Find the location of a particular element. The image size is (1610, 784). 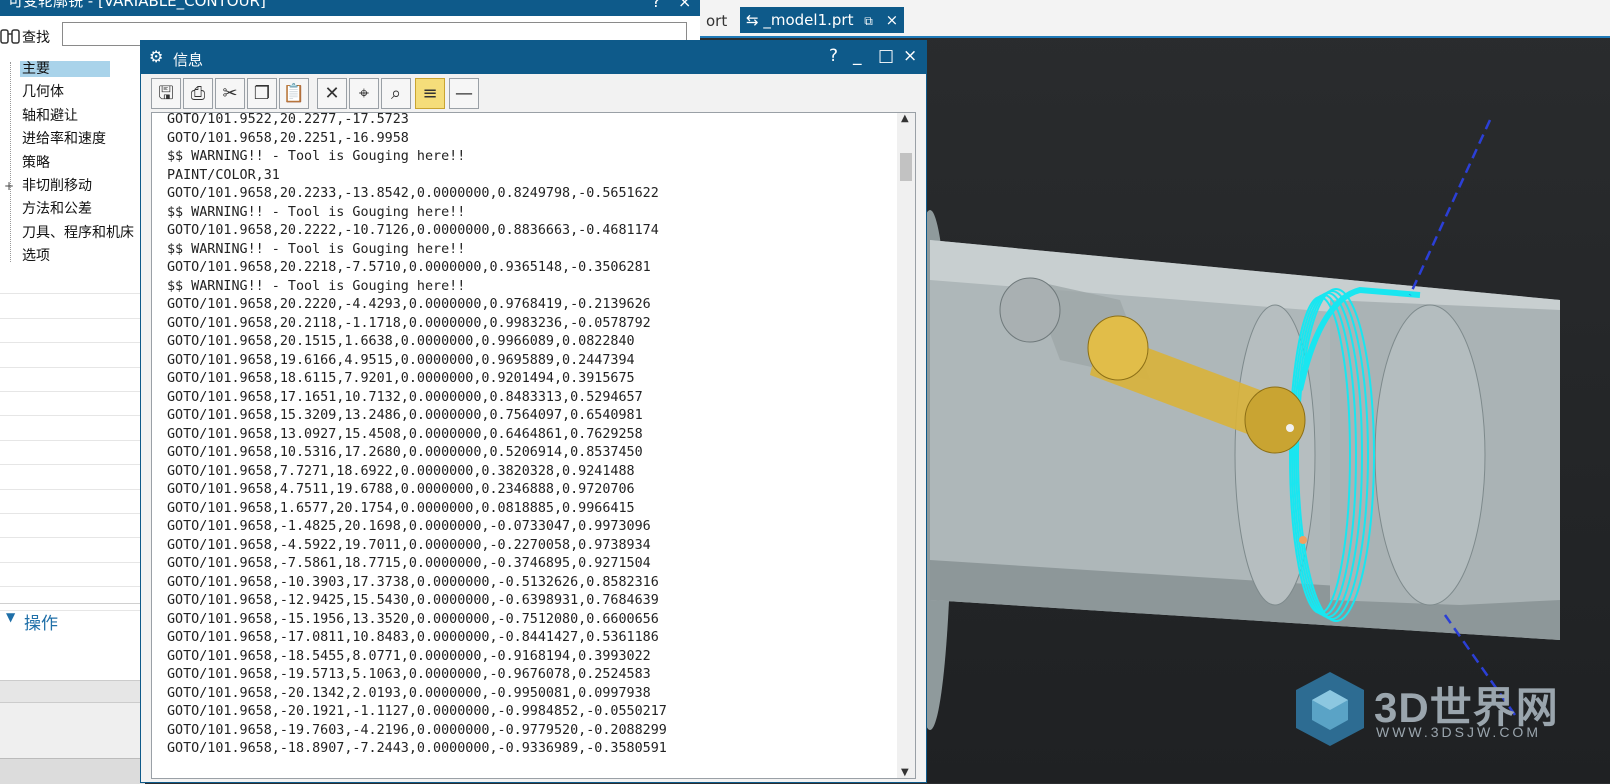

tree-item-label: 刀具、程序和机床 is located at coordinates (78, 232).